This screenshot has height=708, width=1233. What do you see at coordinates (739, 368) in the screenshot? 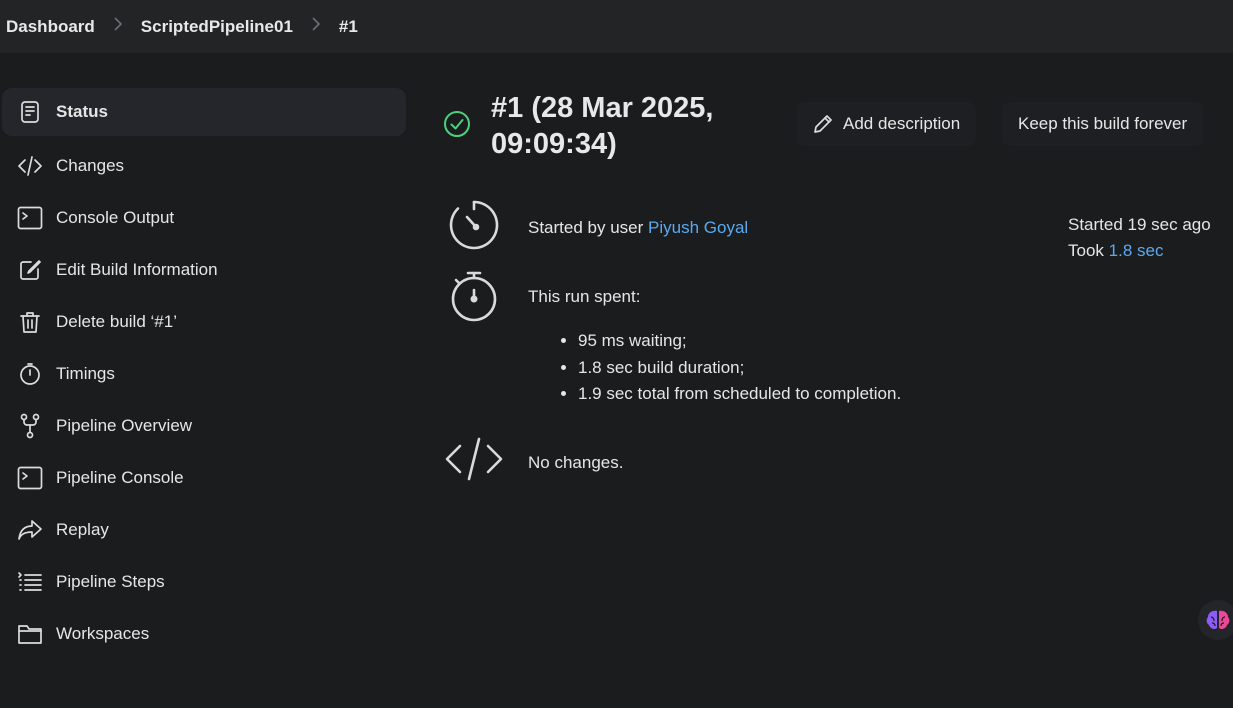
I see `list-item: 1.8 sec build duration;` at bounding box center [739, 368].